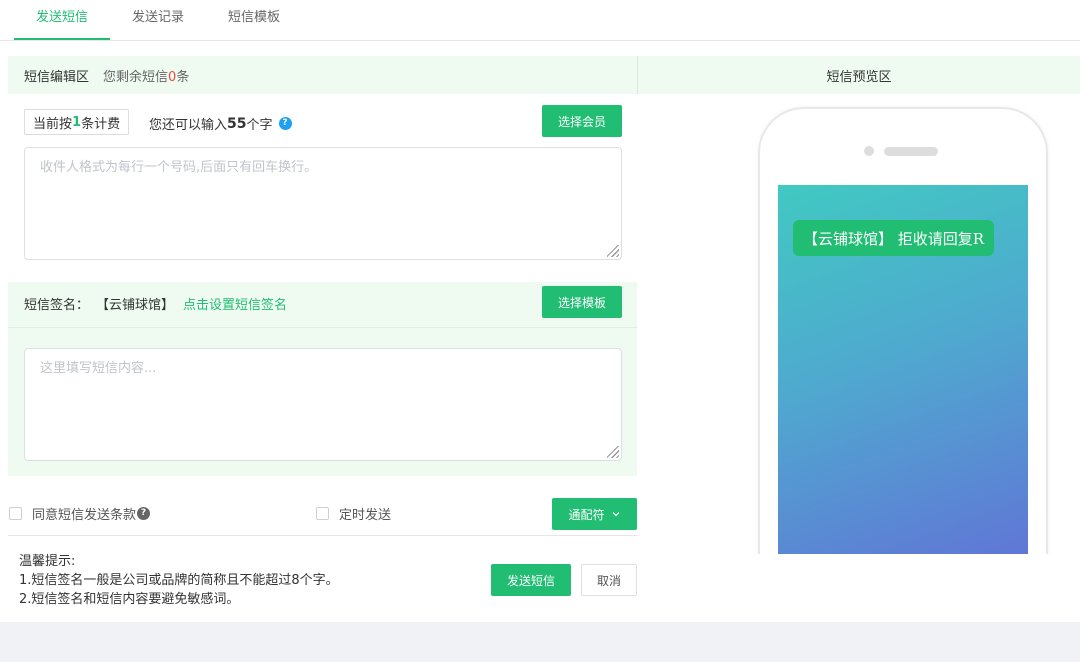 This screenshot has width=1080, height=662. I want to click on char-remaining: 您还可以输入 55 个字 ?, so click(220, 123).